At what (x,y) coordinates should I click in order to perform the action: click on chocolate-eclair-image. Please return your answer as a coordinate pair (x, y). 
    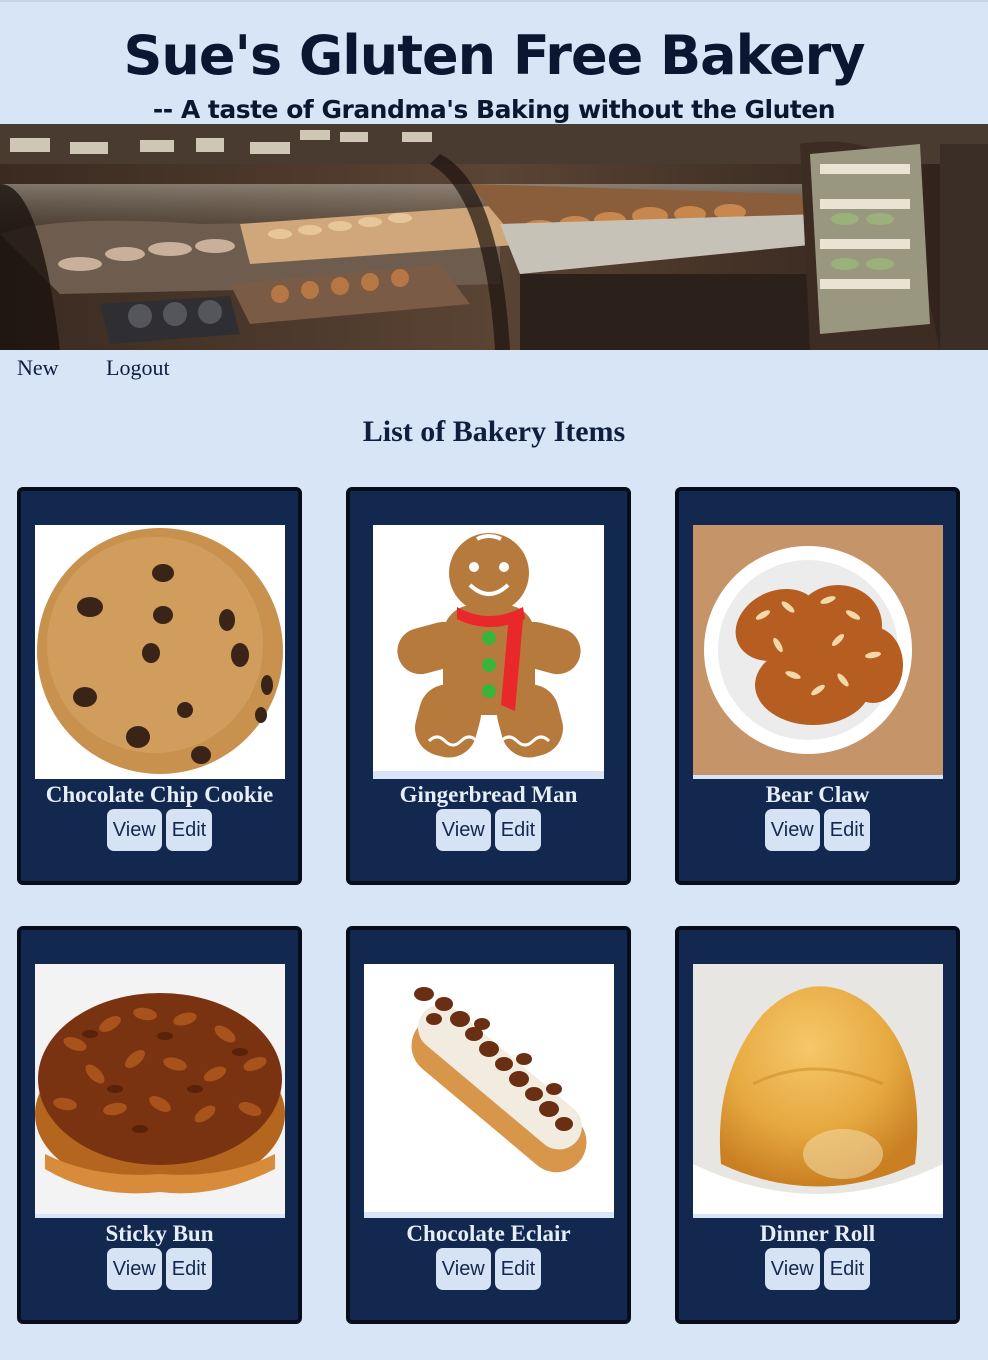
    Looking at the image, I should click on (489, 1091).